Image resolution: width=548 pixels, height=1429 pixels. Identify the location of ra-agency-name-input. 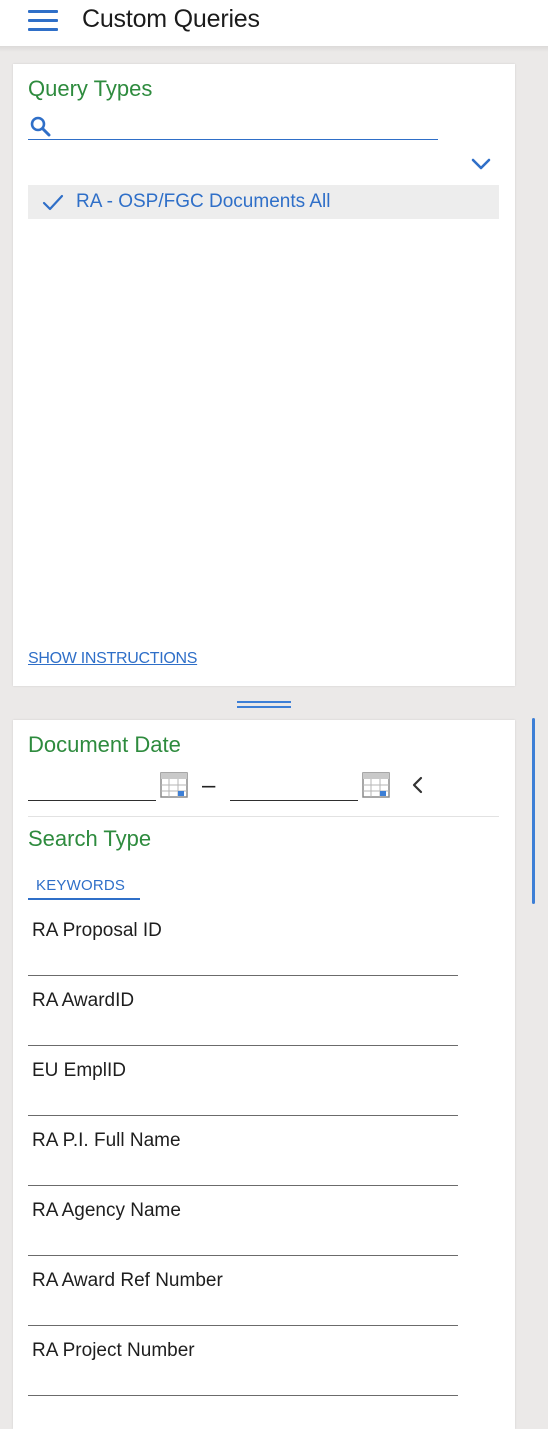
(245, 1242).